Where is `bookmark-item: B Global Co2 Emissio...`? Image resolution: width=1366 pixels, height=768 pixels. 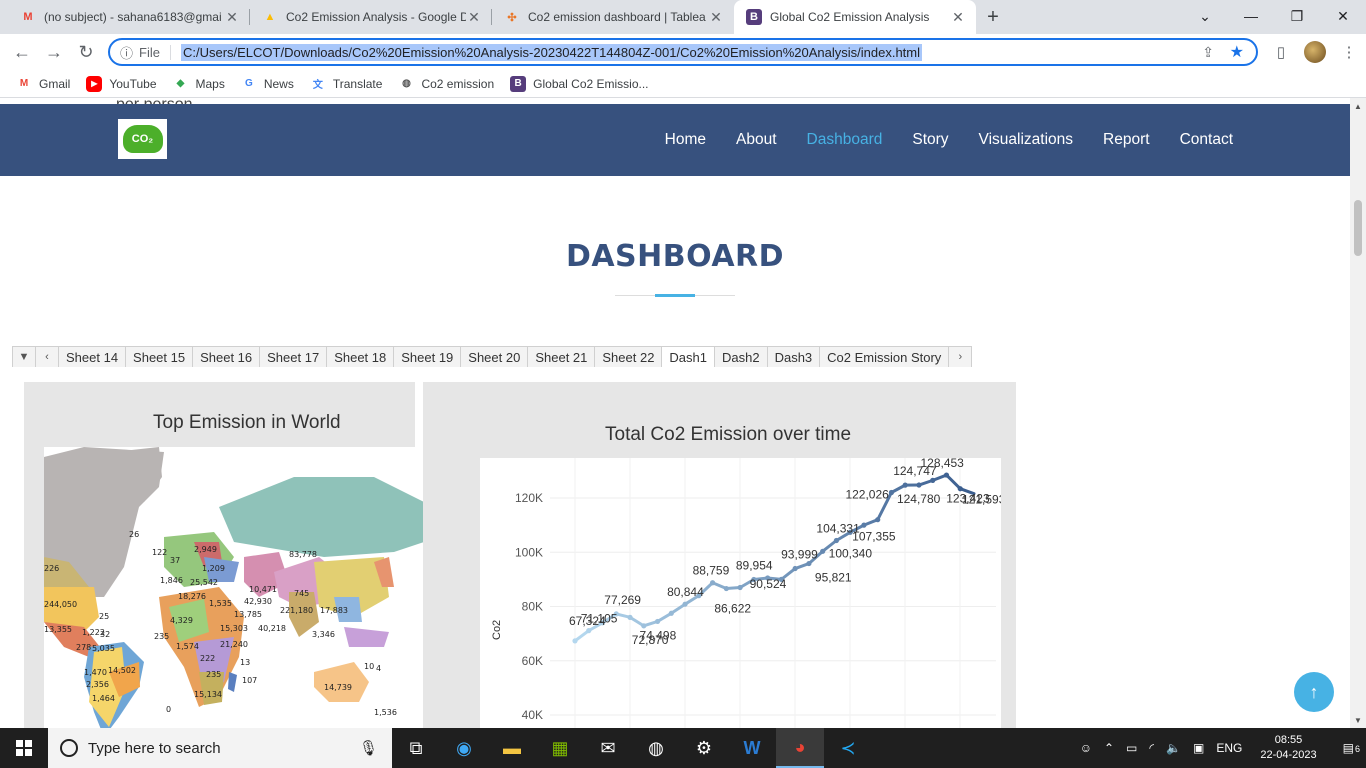
bookmark-item: B Global Co2 Emissio... is located at coordinates (579, 83).